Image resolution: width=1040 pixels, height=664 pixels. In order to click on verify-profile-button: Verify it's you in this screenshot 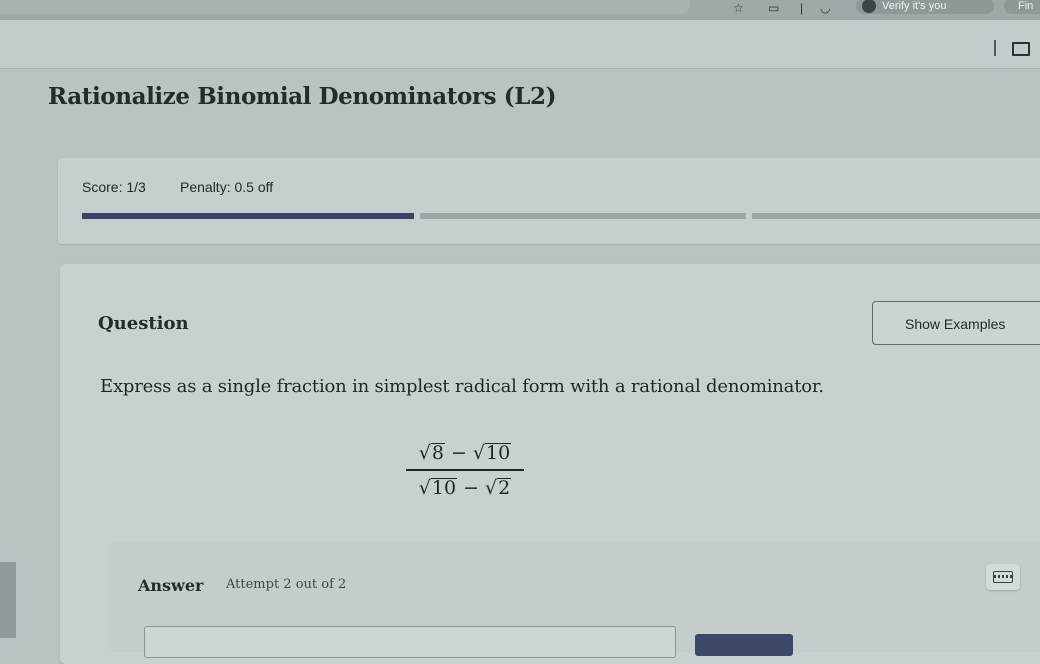, I will do `click(925, 7)`.